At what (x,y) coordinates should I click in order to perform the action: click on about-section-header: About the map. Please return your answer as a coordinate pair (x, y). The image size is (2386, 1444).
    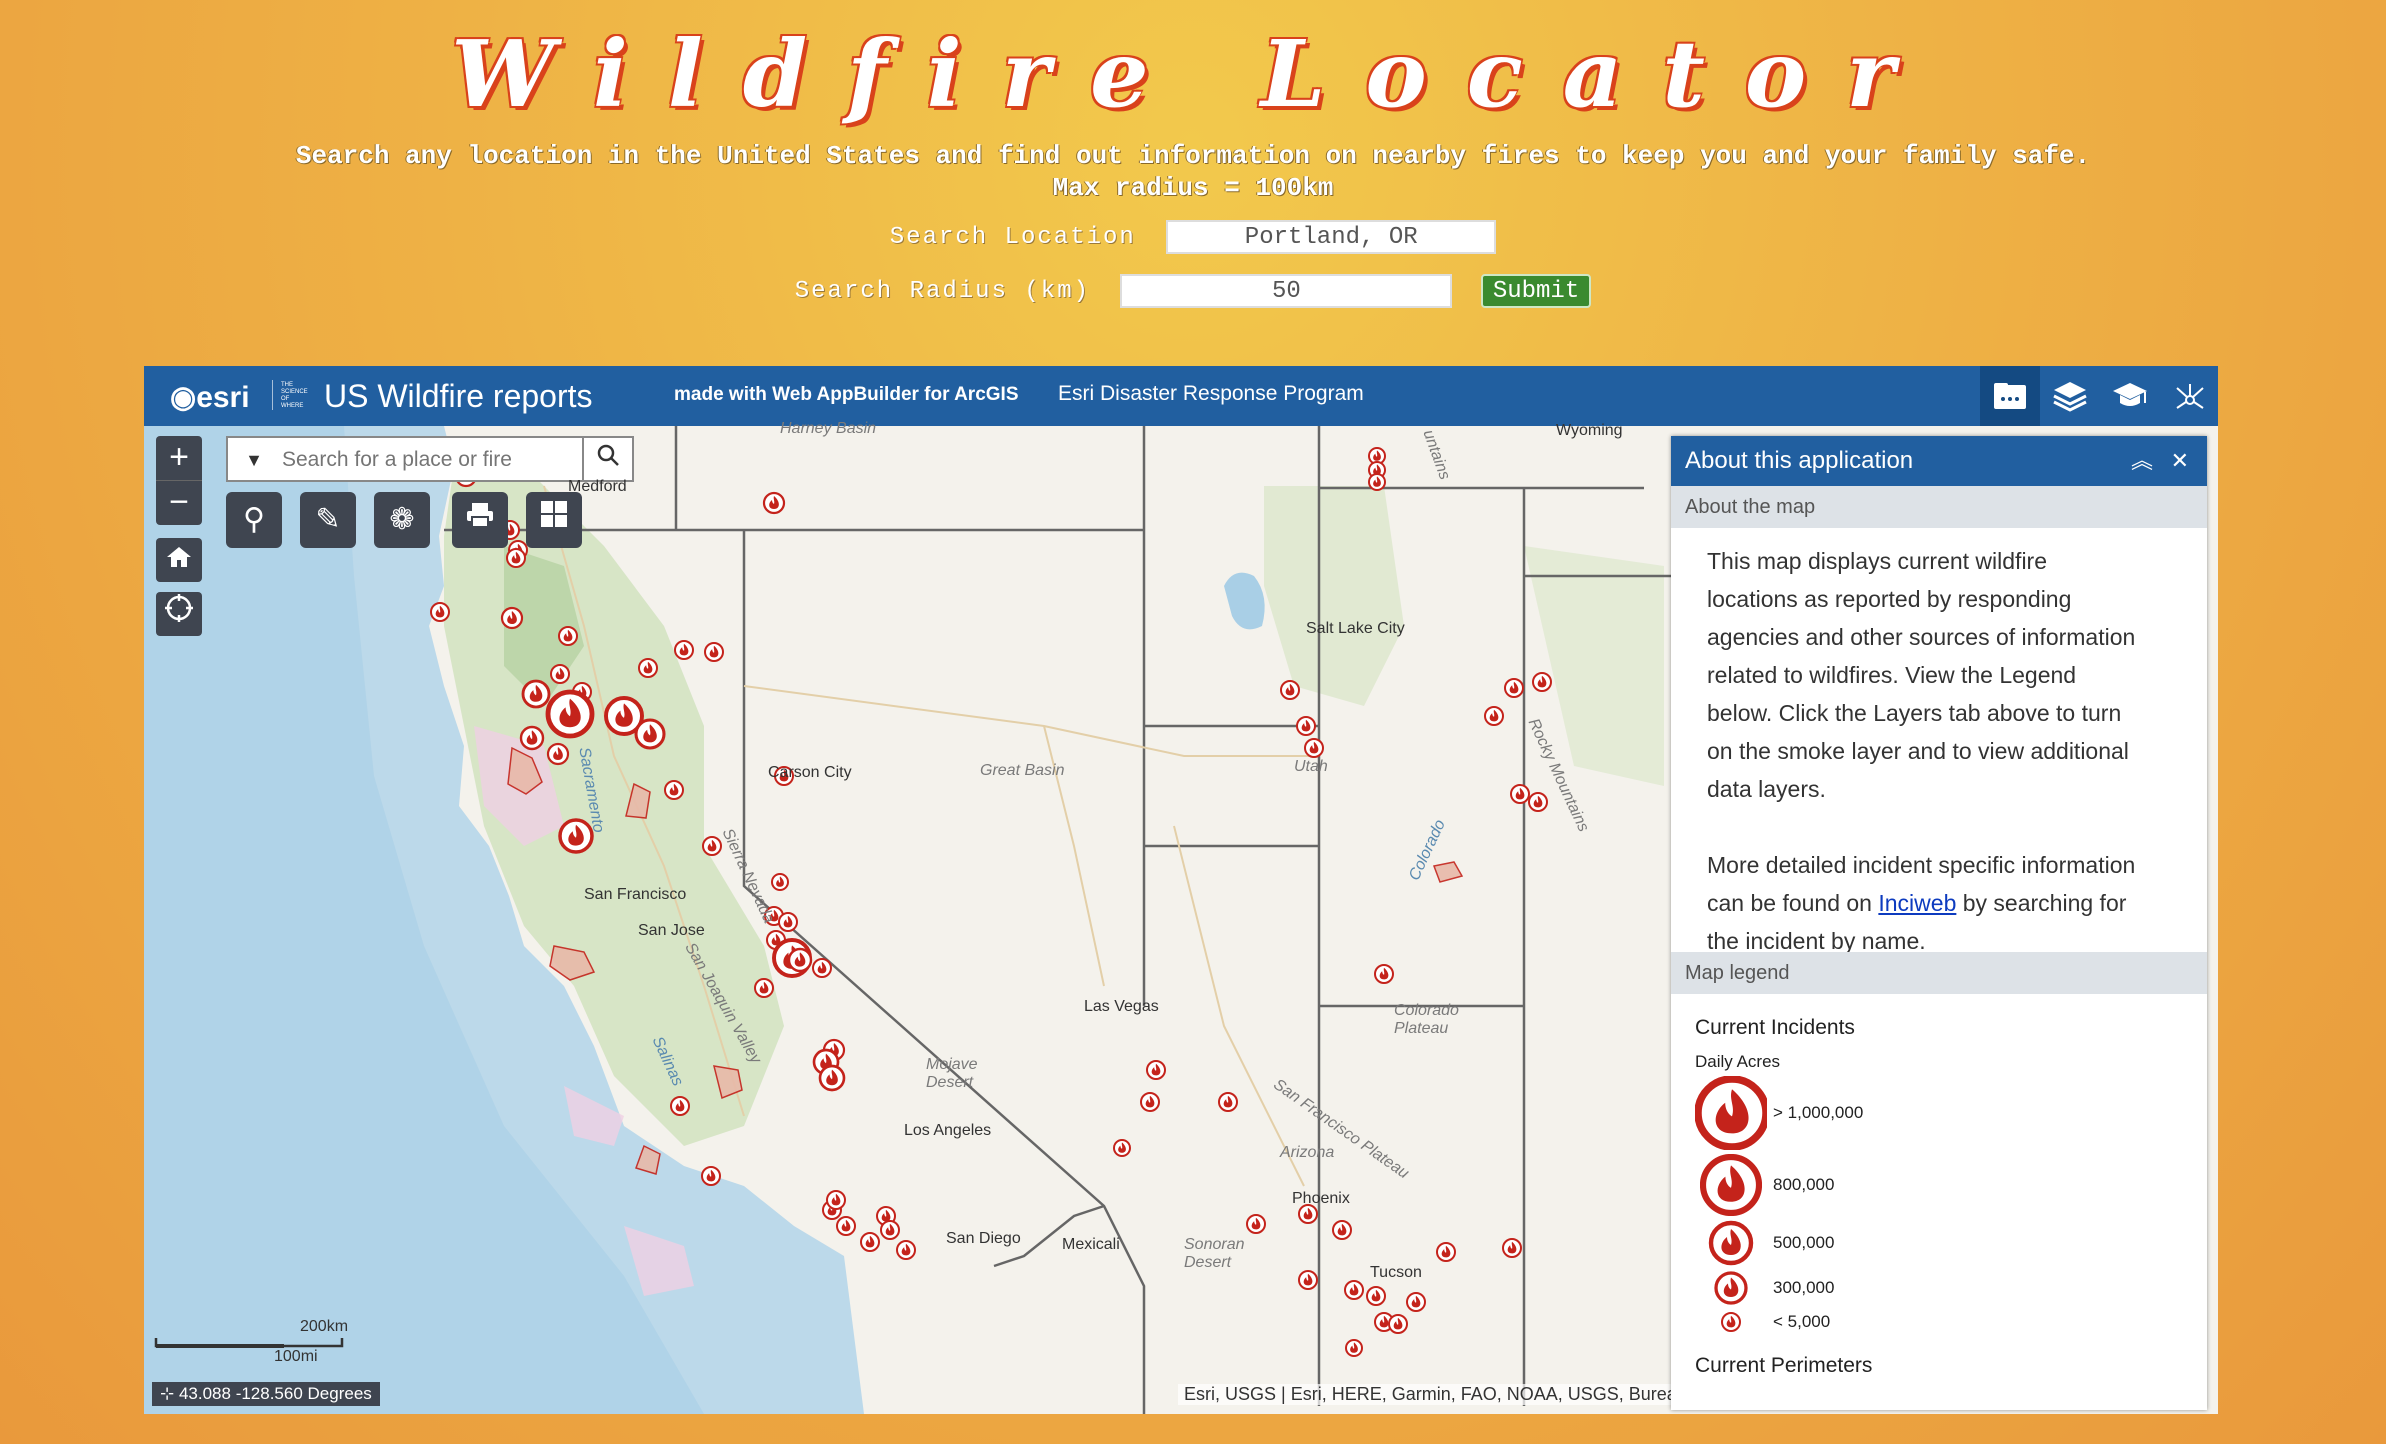
    Looking at the image, I should click on (1939, 507).